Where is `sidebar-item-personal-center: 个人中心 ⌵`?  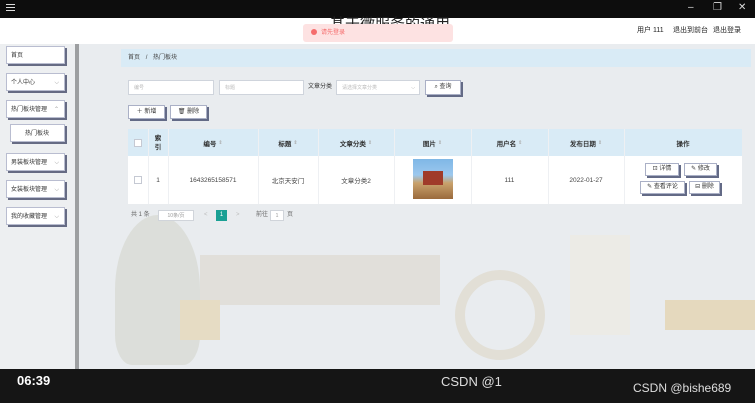
sidebar-item-personal-center: 个人中心 ⌵ is located at coordinates (35, 82).